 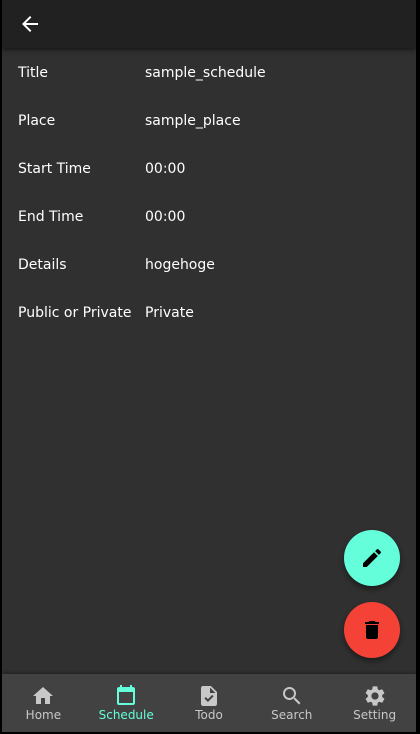 What do you see at coordinates (209, 24) in the screenshot?
I see `app-bar` at bounding box center [209, 24].